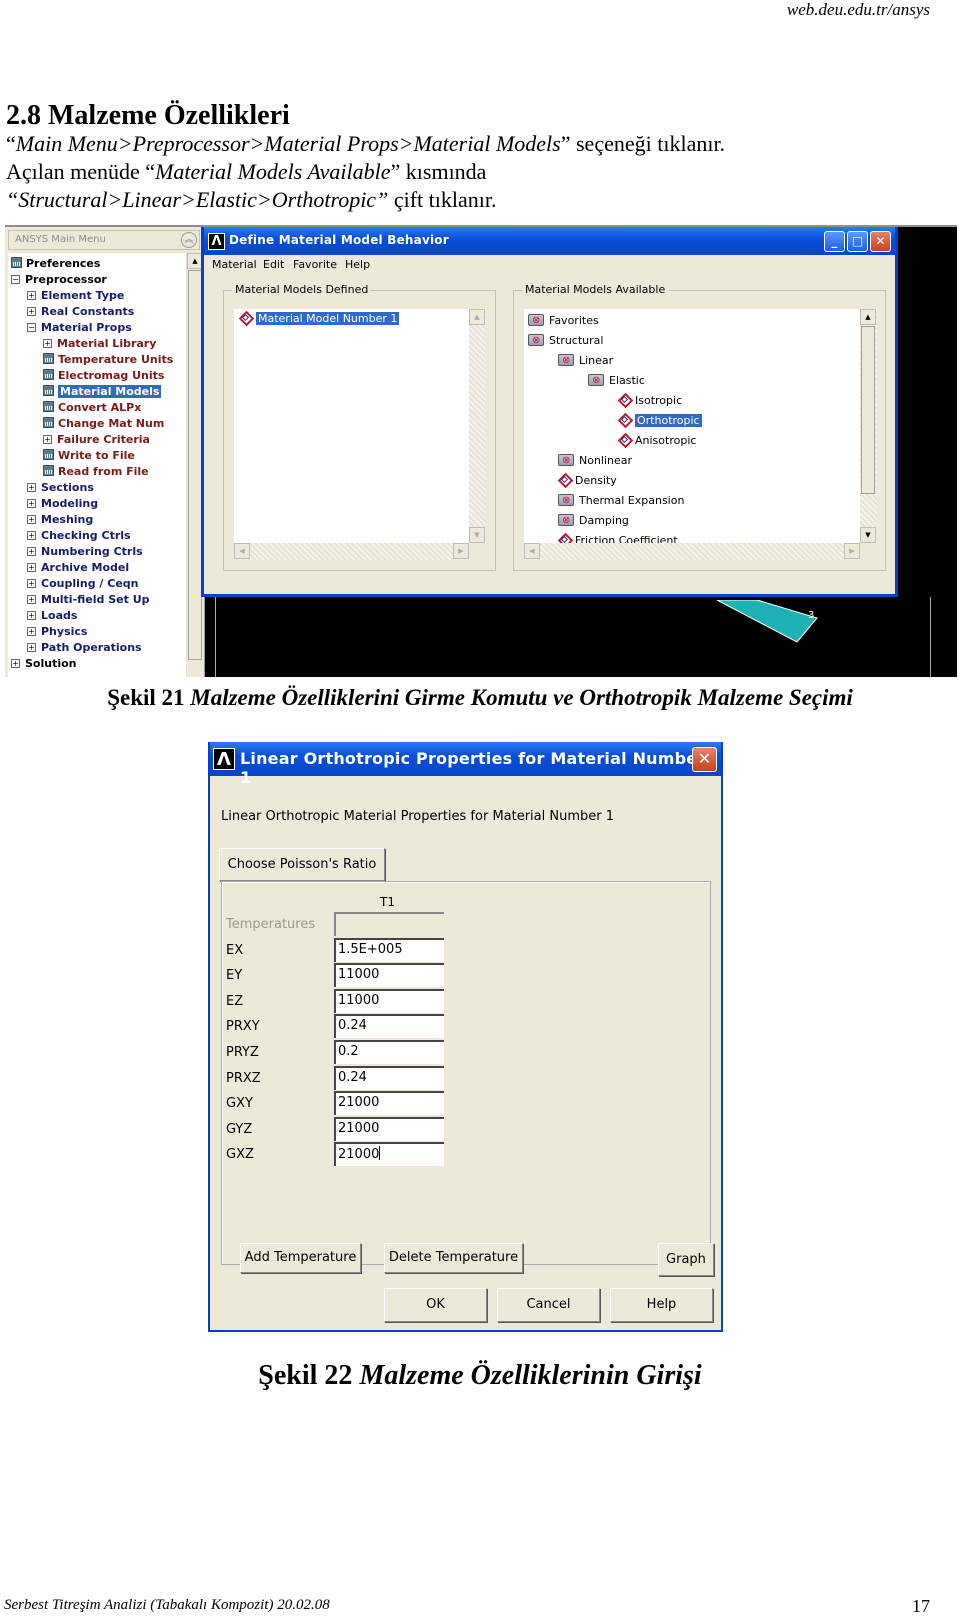  Describe the element at coordinates (103, 424) in the screenshot. I see `menu-tree-item: Change Mat Num` at that location.